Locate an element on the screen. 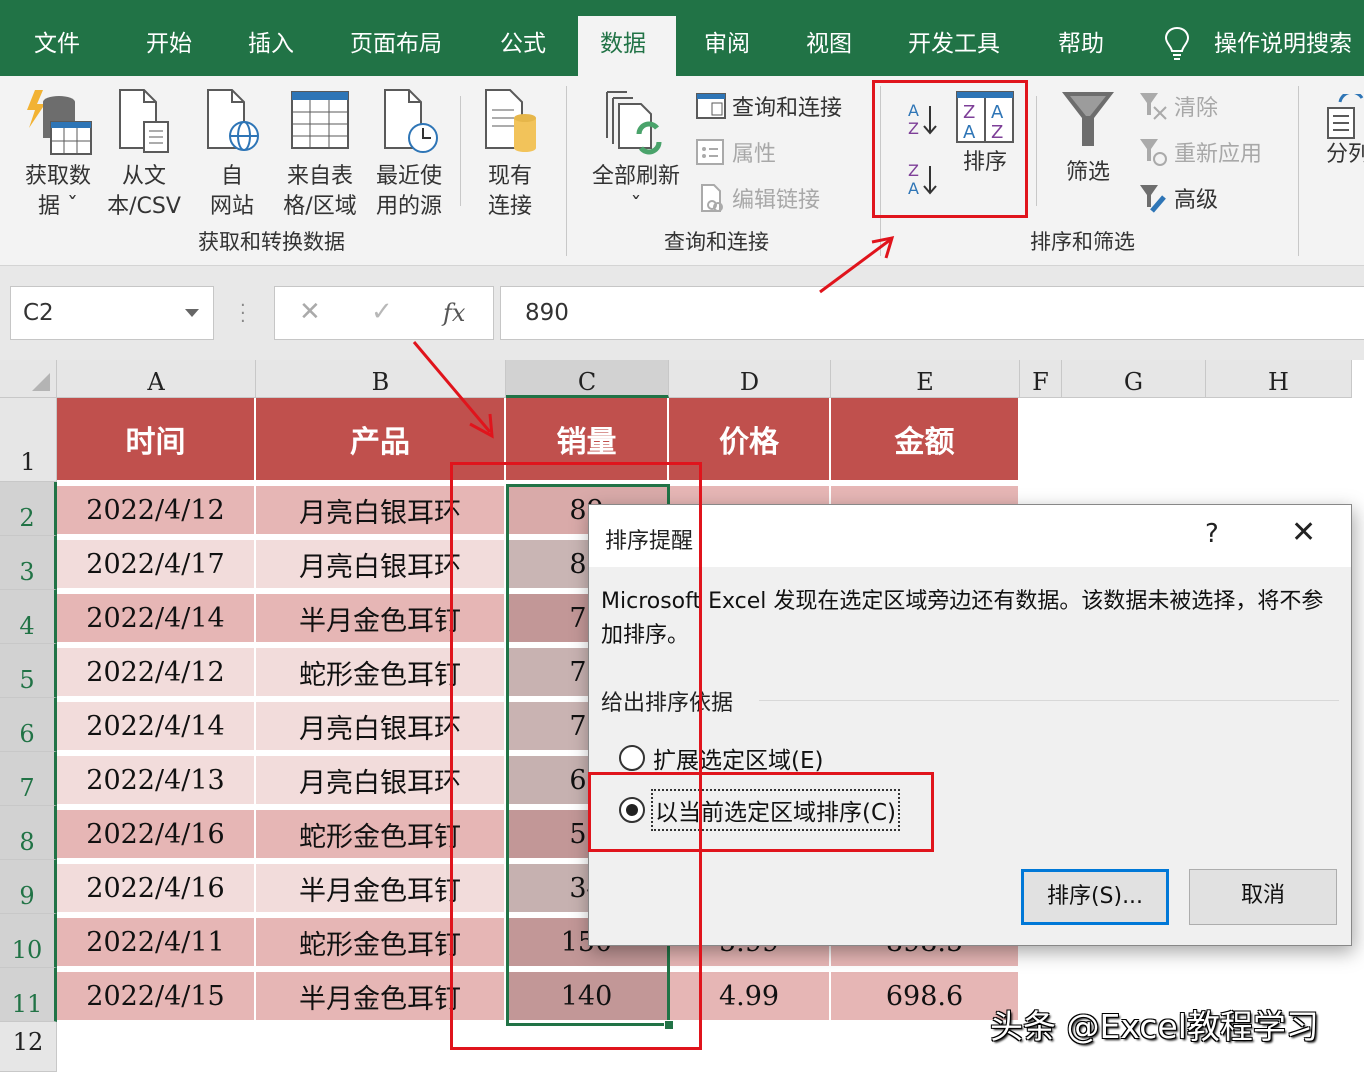 The image size is (1364, 1072). table-cell: 140 is located at coordinates (587, 997).